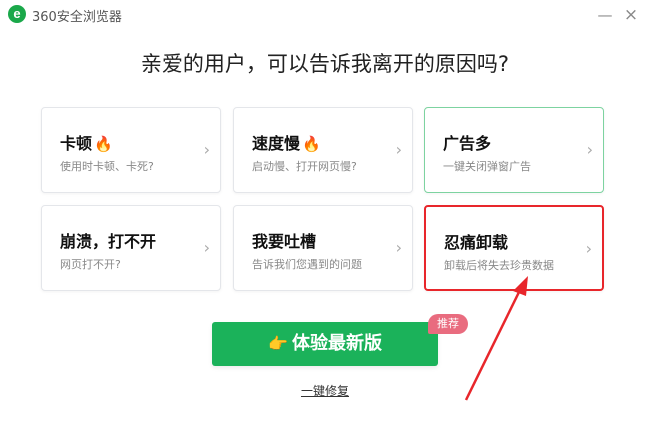 The image size is (650, 424). What do you see at coordinates (467, 143) in the screenshot?
I see `card-title: 广告多` at bounding box center [467, 143].